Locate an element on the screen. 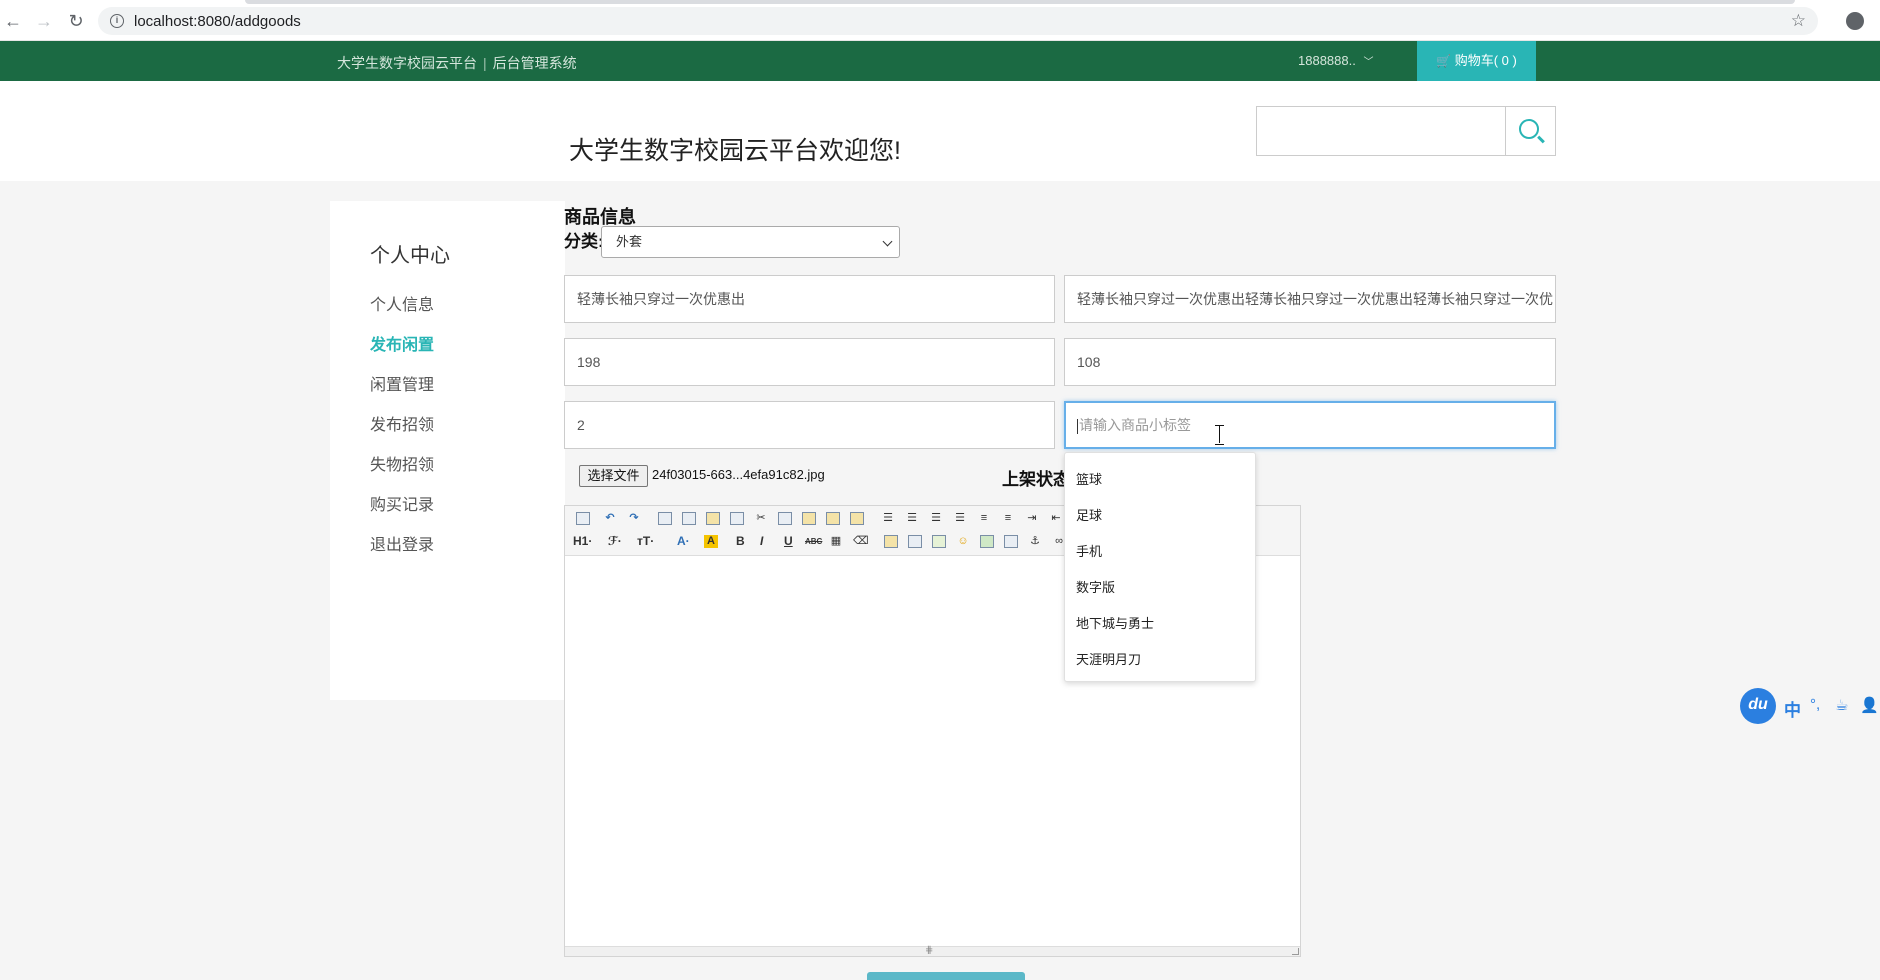 Image resolution: width=1880 pixels, height=980 pixels. status-label: 上架状态 is located at coordinates (1036, 479).